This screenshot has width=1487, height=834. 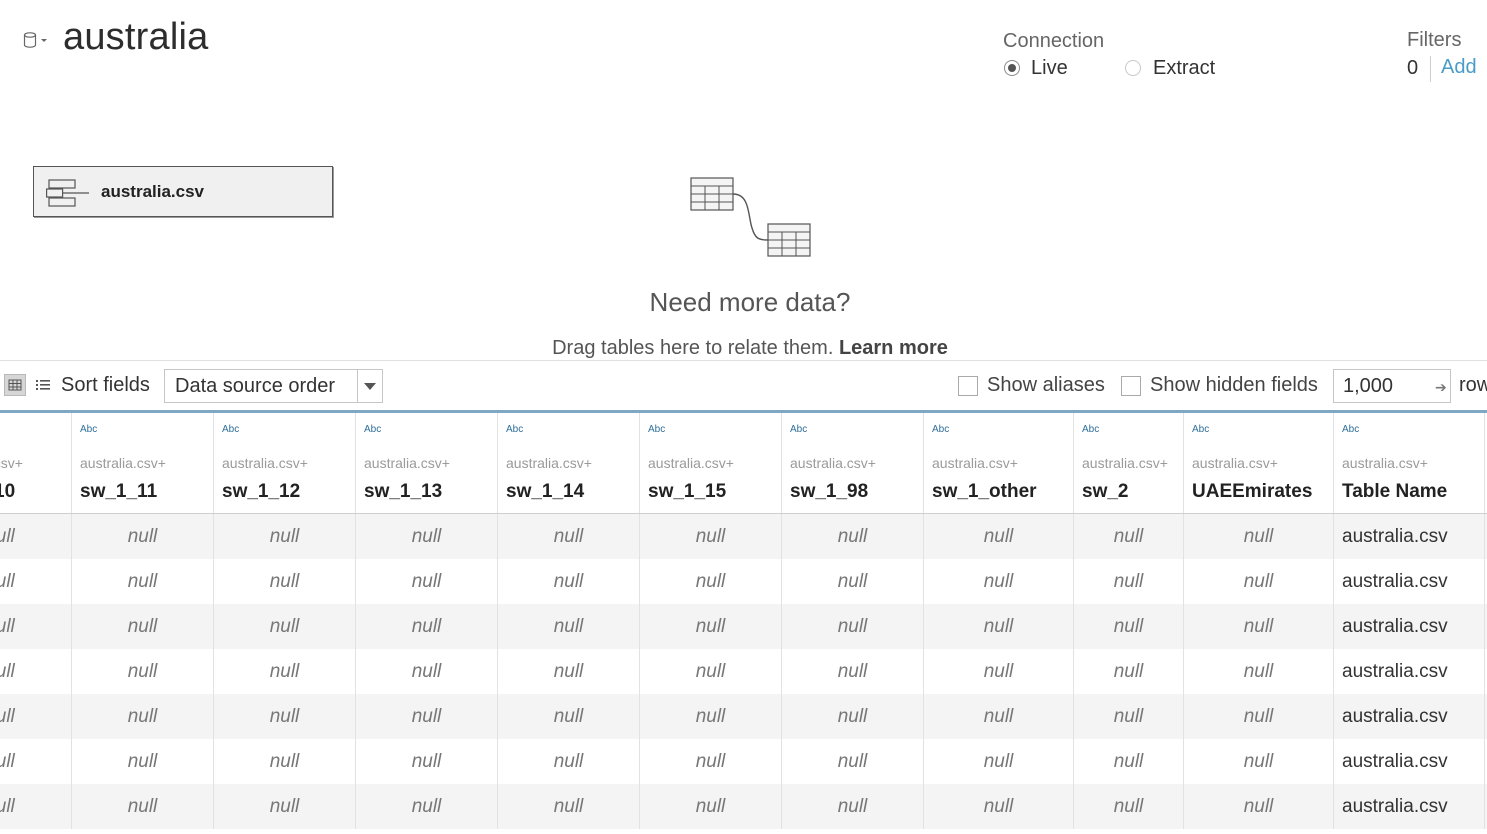 I want to click on arrow-right-icon: ➔, so click(x=1441, y=387).